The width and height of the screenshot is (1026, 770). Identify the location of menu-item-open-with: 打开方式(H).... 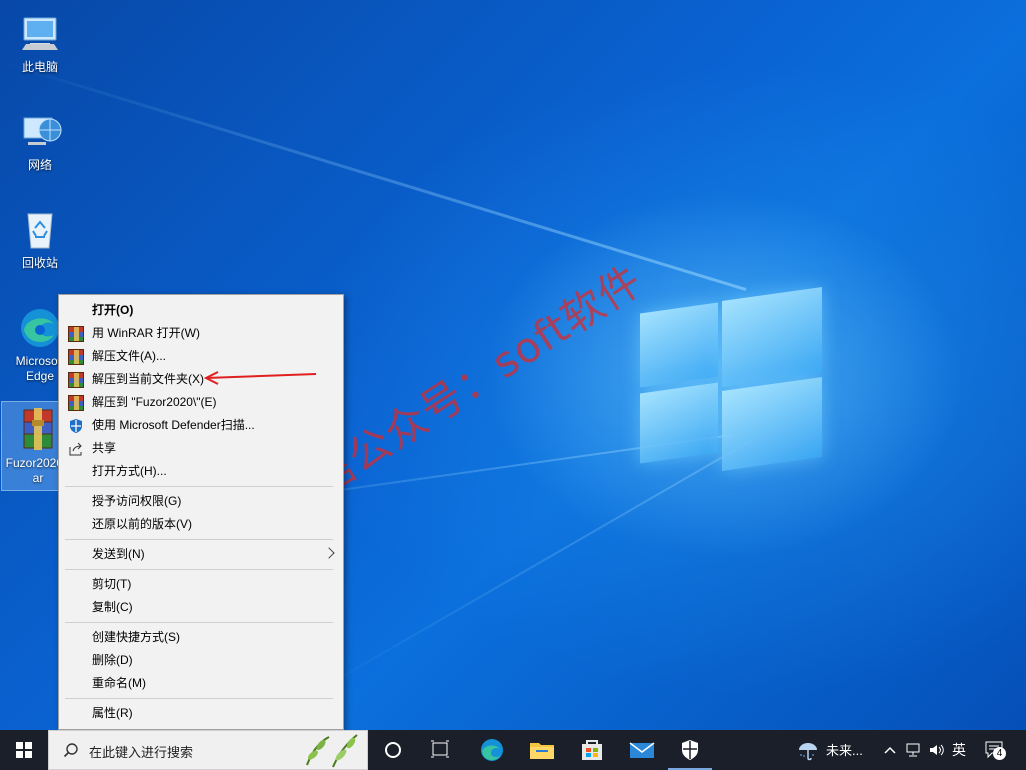
(201, 471).